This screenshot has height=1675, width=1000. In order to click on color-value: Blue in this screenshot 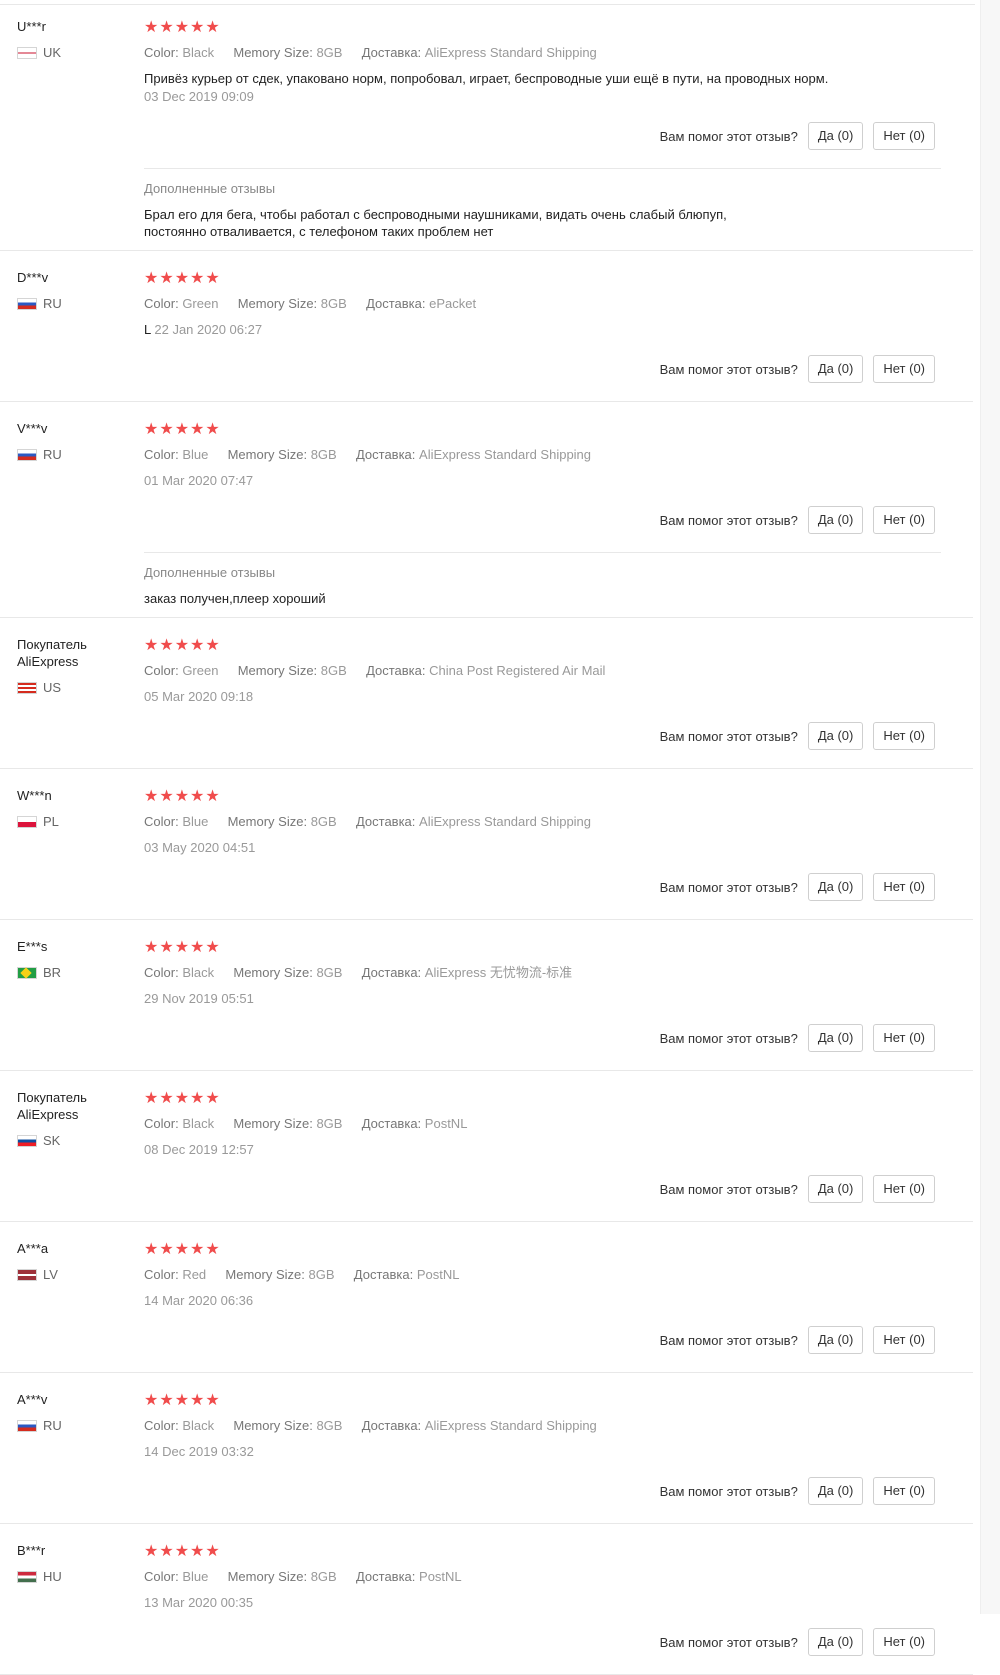, I will do `click(195, 1576)`.